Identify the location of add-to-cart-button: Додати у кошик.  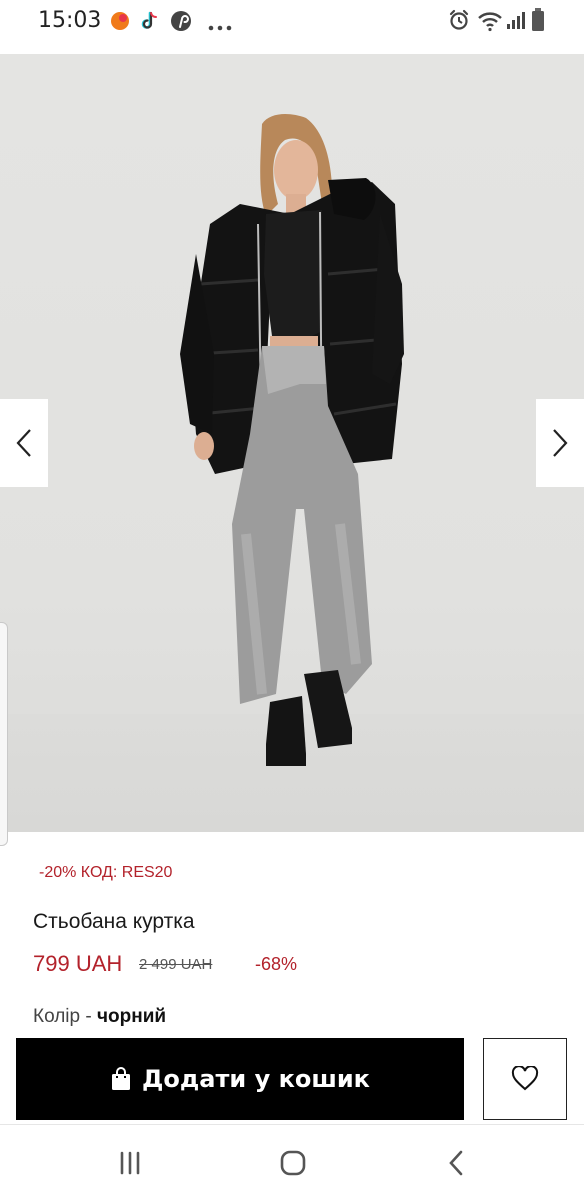
(240, 1079).